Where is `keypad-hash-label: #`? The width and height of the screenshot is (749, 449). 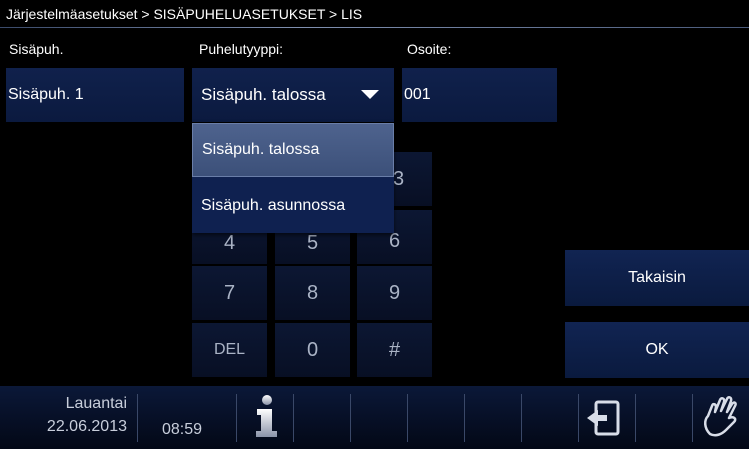
keypad-hash-label: # is located at coordinates (394, 349).